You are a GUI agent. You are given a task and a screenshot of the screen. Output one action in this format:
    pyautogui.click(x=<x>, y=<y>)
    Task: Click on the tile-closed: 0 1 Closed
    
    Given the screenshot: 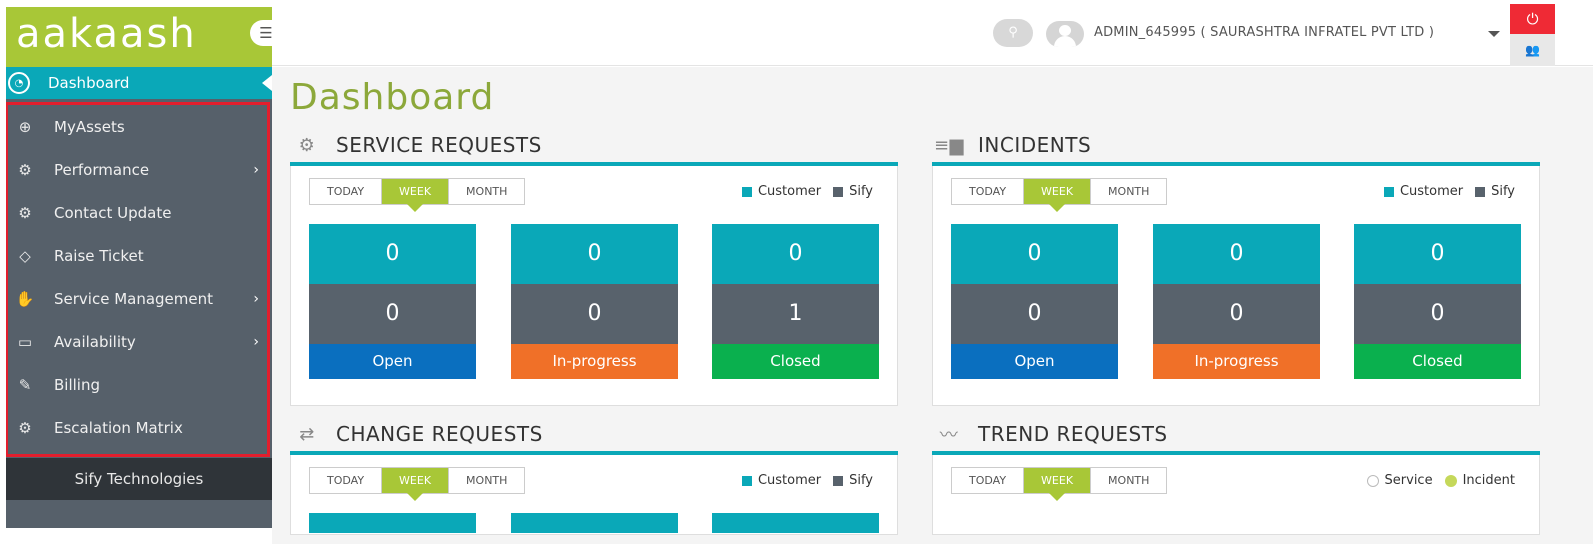 What is the action you would take?
    pyautogui.click(x=795, y=301)
    